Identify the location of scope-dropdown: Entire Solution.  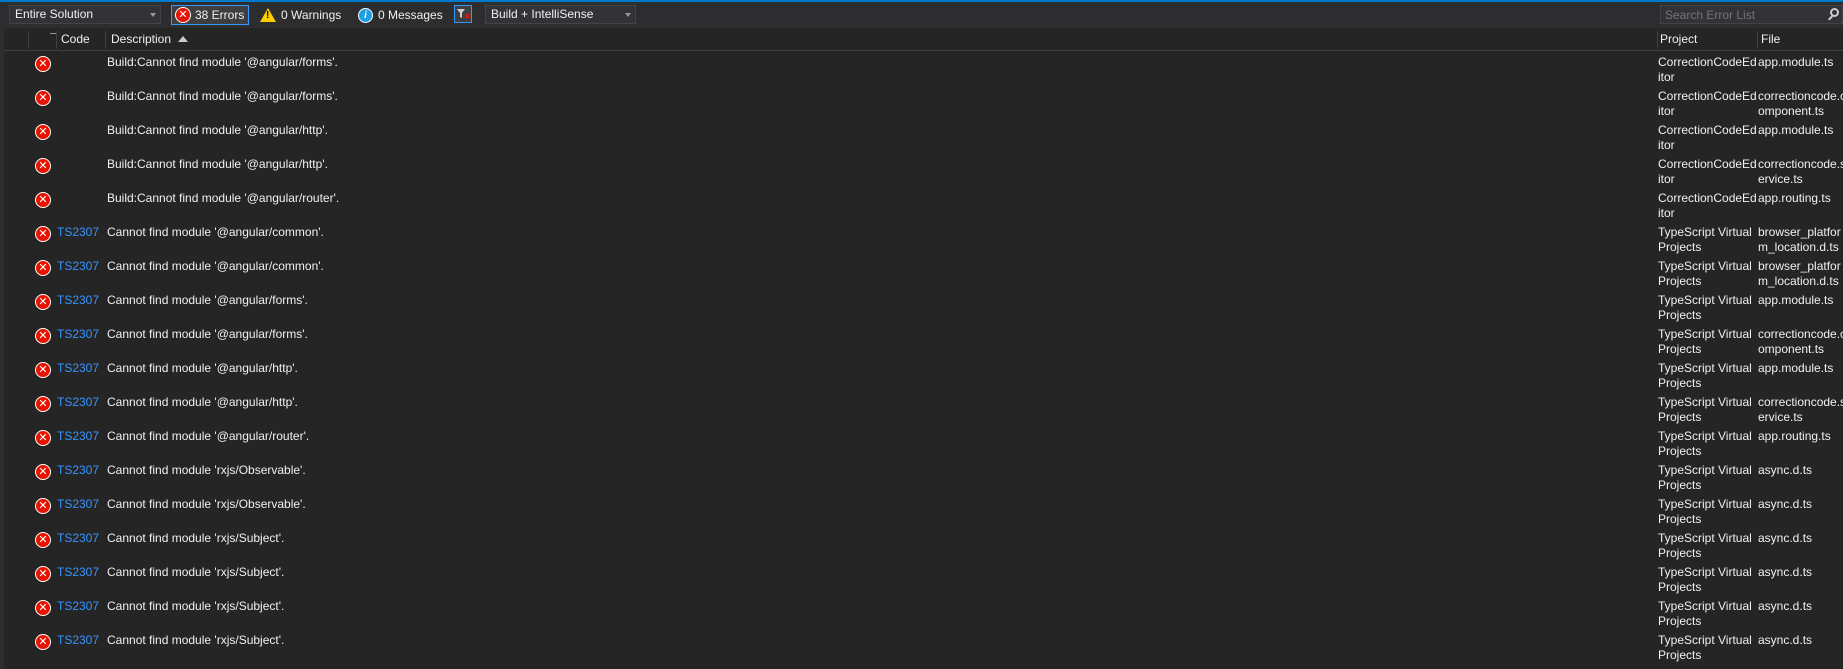
(85, 14).